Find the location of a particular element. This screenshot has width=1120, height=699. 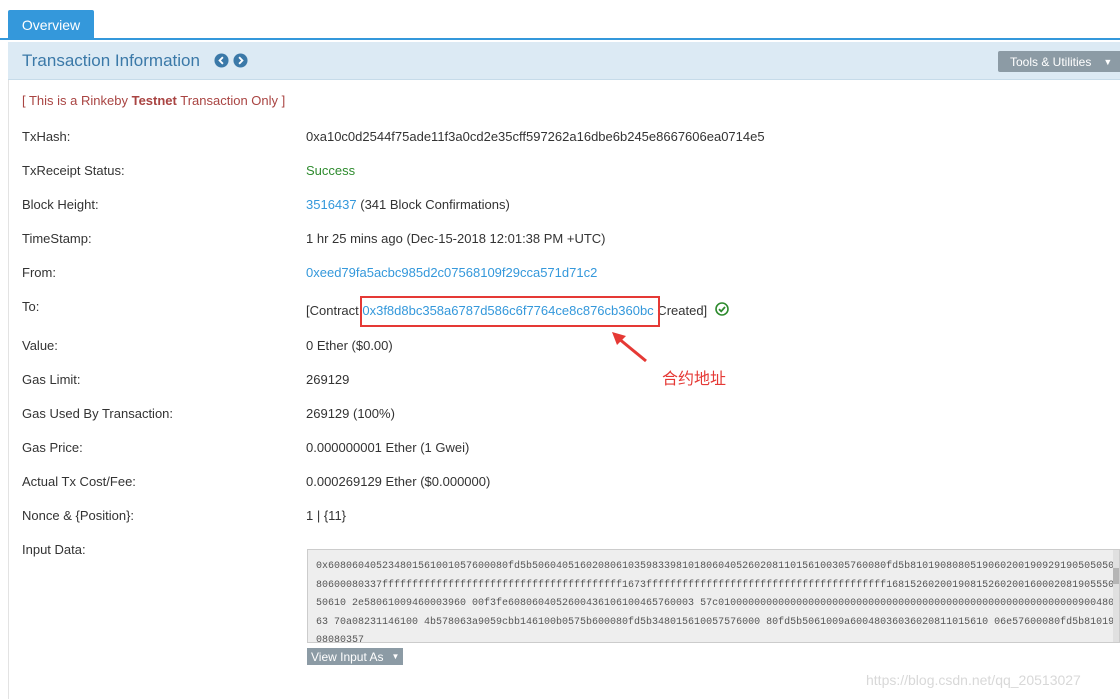

from-label: From: is located at coordinates (39, 272).